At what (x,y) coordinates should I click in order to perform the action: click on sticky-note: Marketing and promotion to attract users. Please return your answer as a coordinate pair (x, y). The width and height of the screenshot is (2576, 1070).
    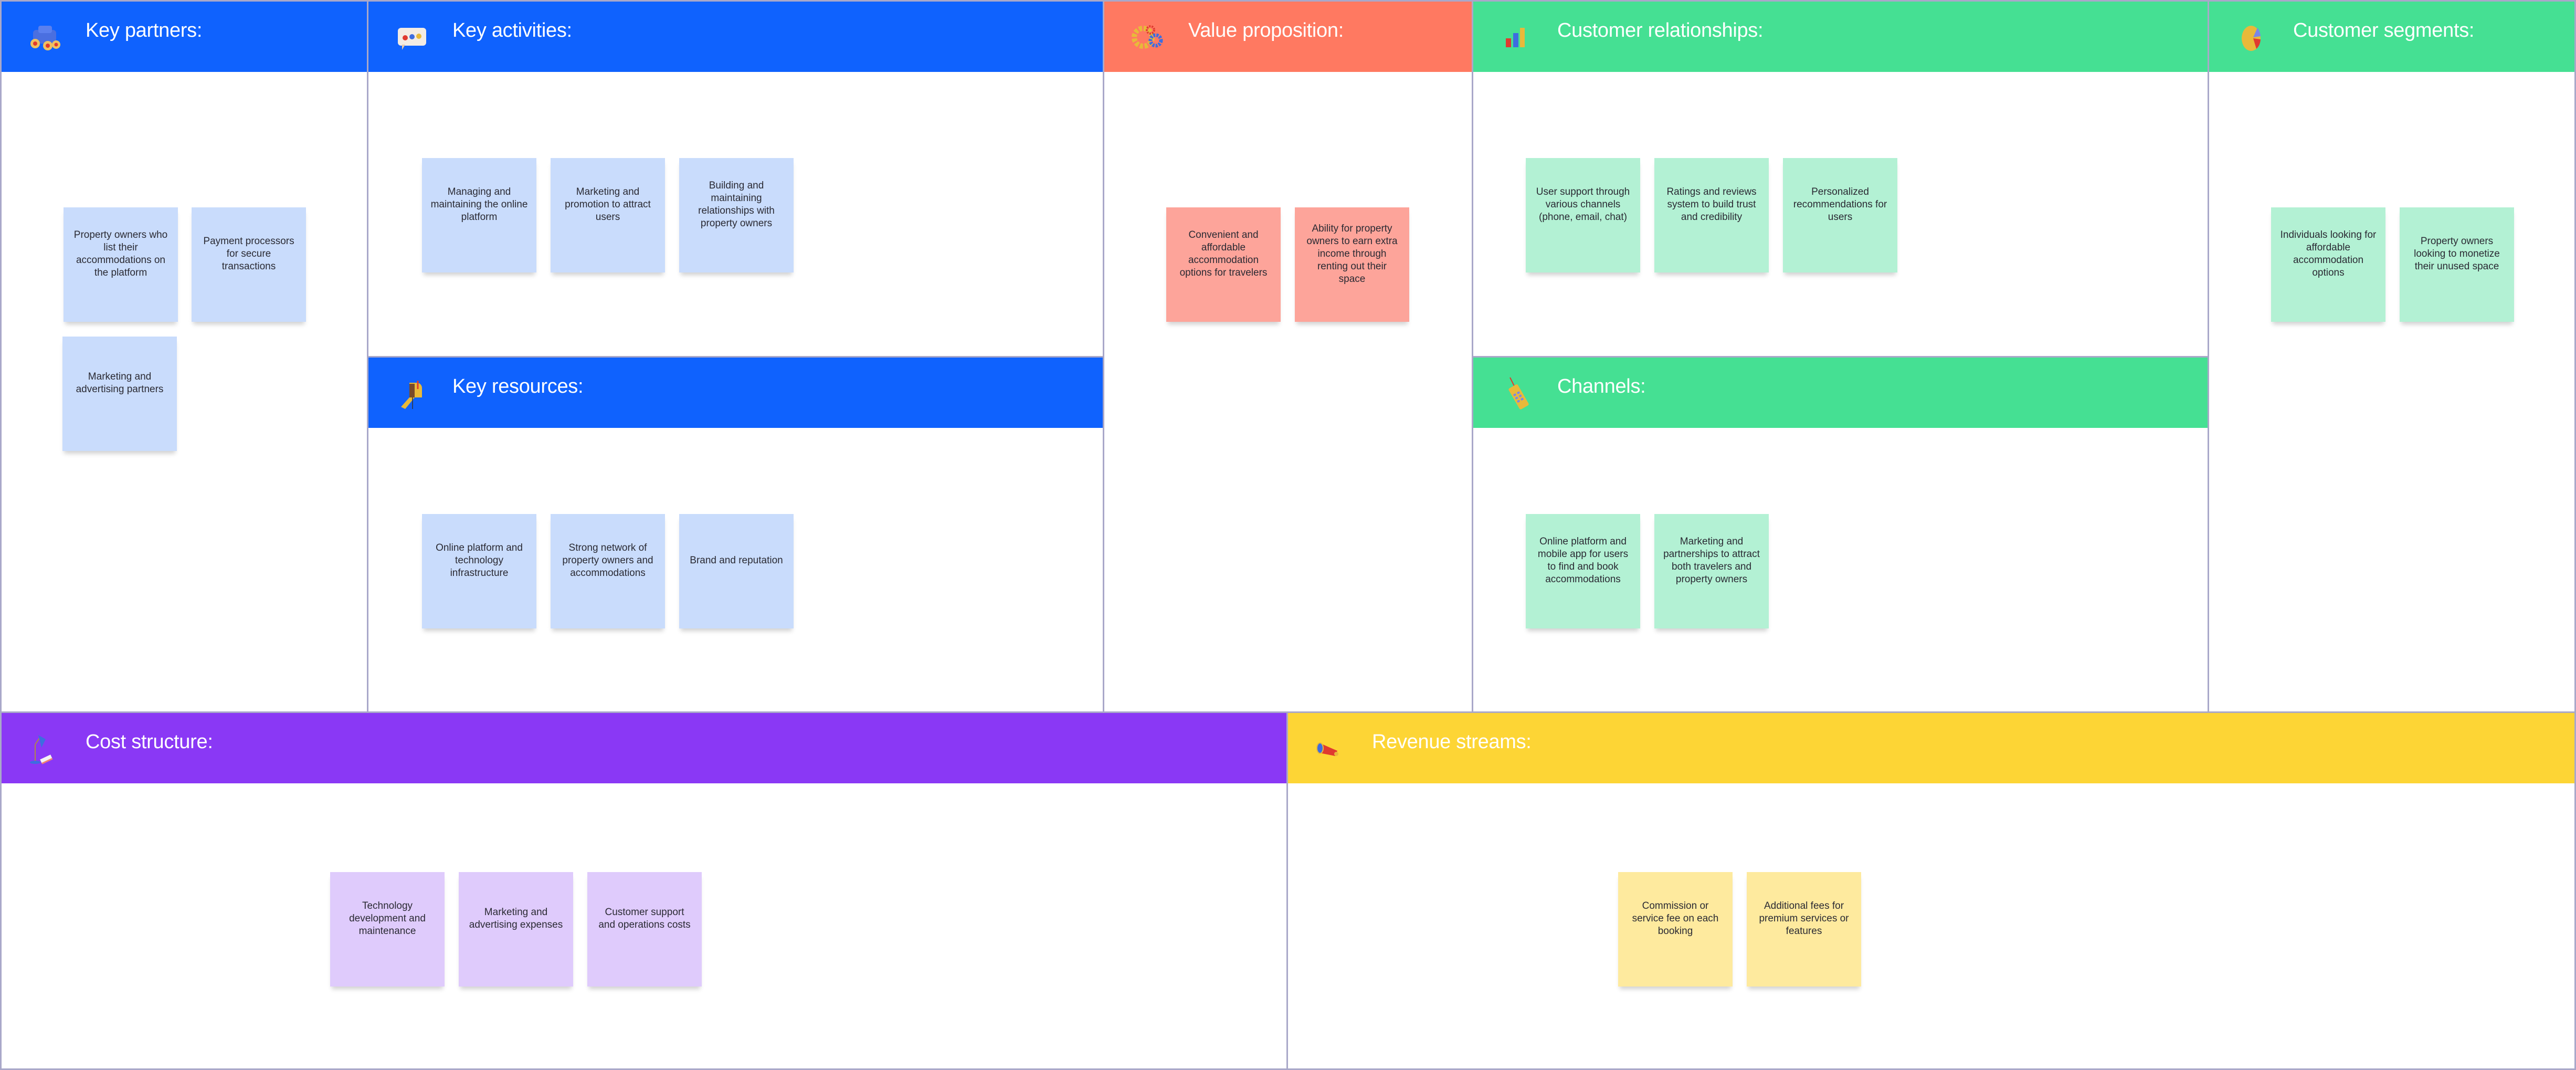
    Looking at the image, I should click on (608, 215).